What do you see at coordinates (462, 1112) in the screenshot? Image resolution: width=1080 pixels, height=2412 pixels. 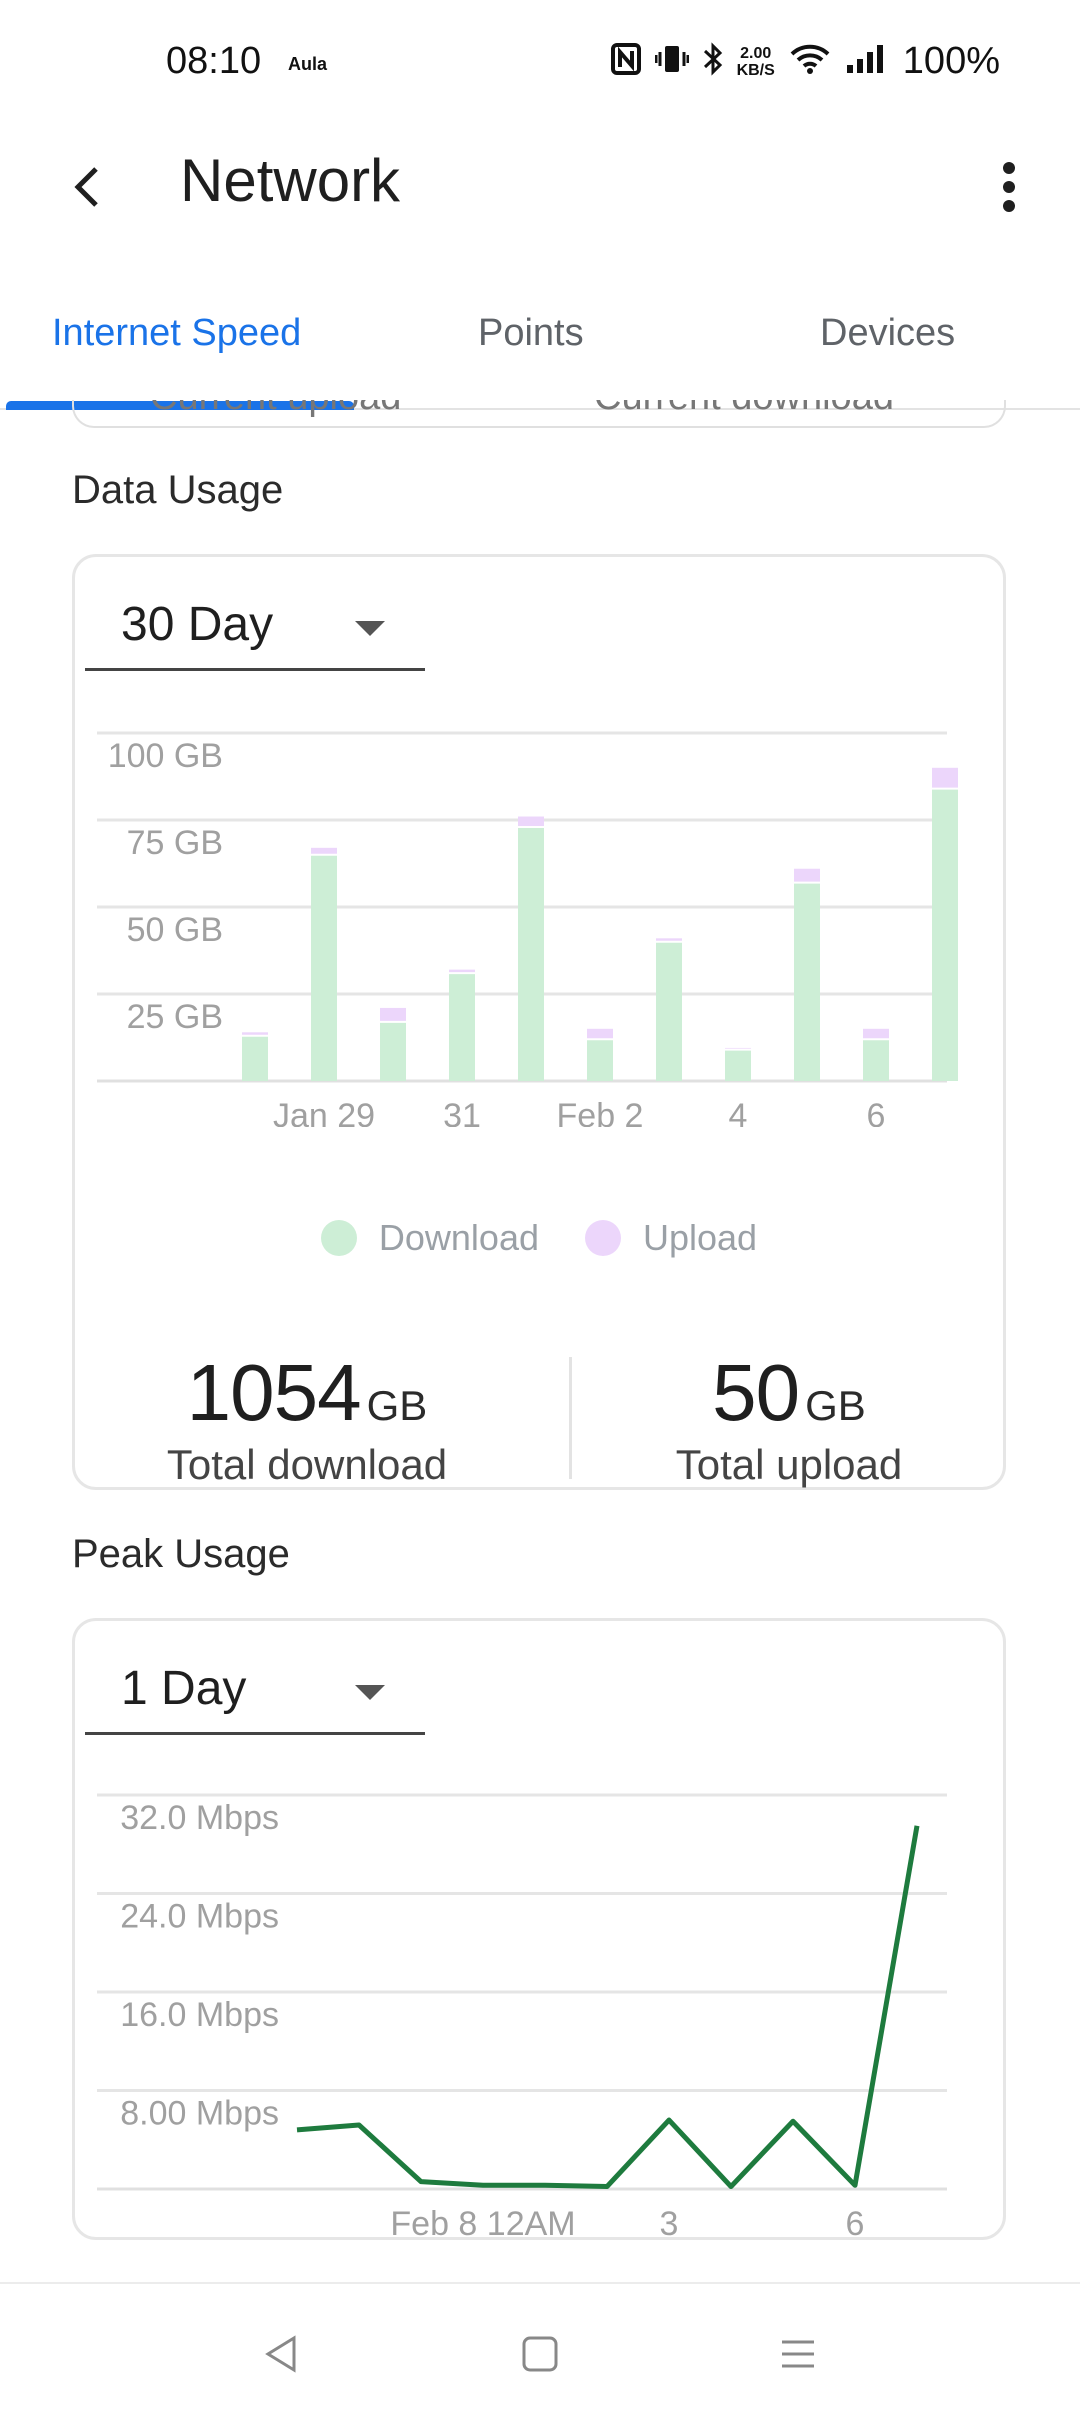 I see `x-tick-label: 31` at bounding box center [462, 1112].